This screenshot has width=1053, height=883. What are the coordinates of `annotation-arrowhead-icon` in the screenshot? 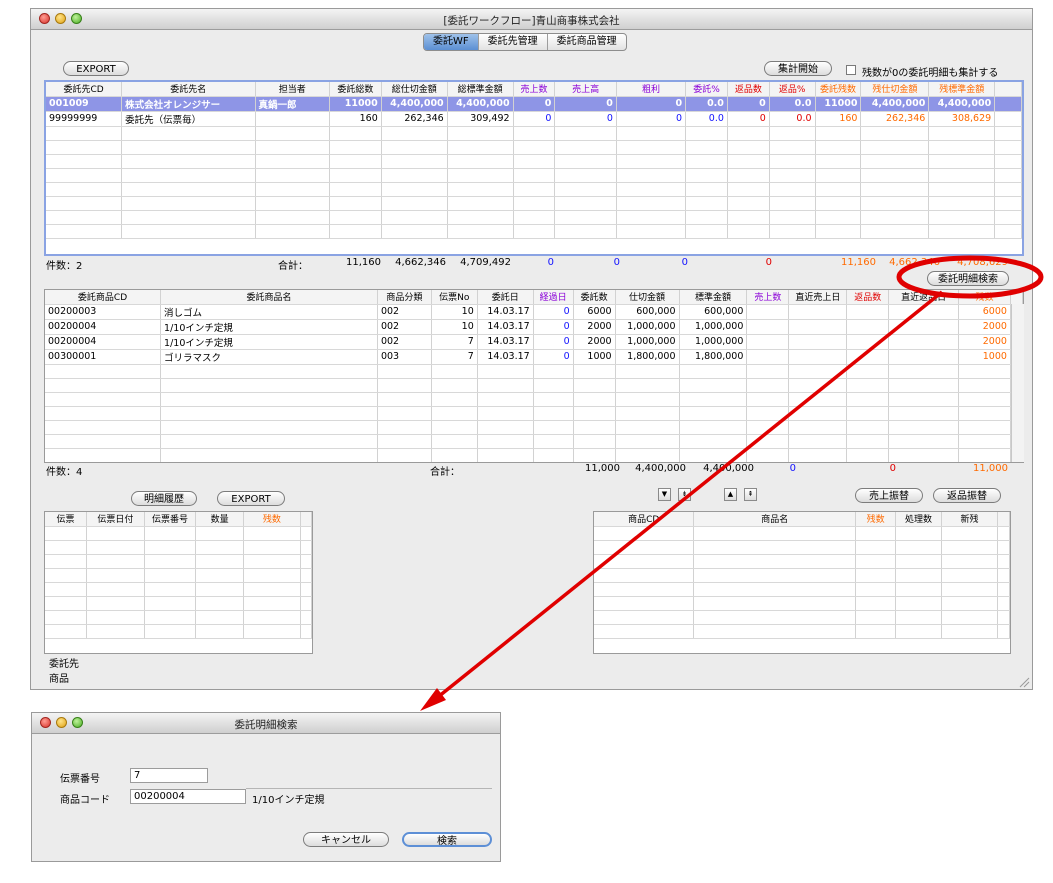 It's located at (433, 699).